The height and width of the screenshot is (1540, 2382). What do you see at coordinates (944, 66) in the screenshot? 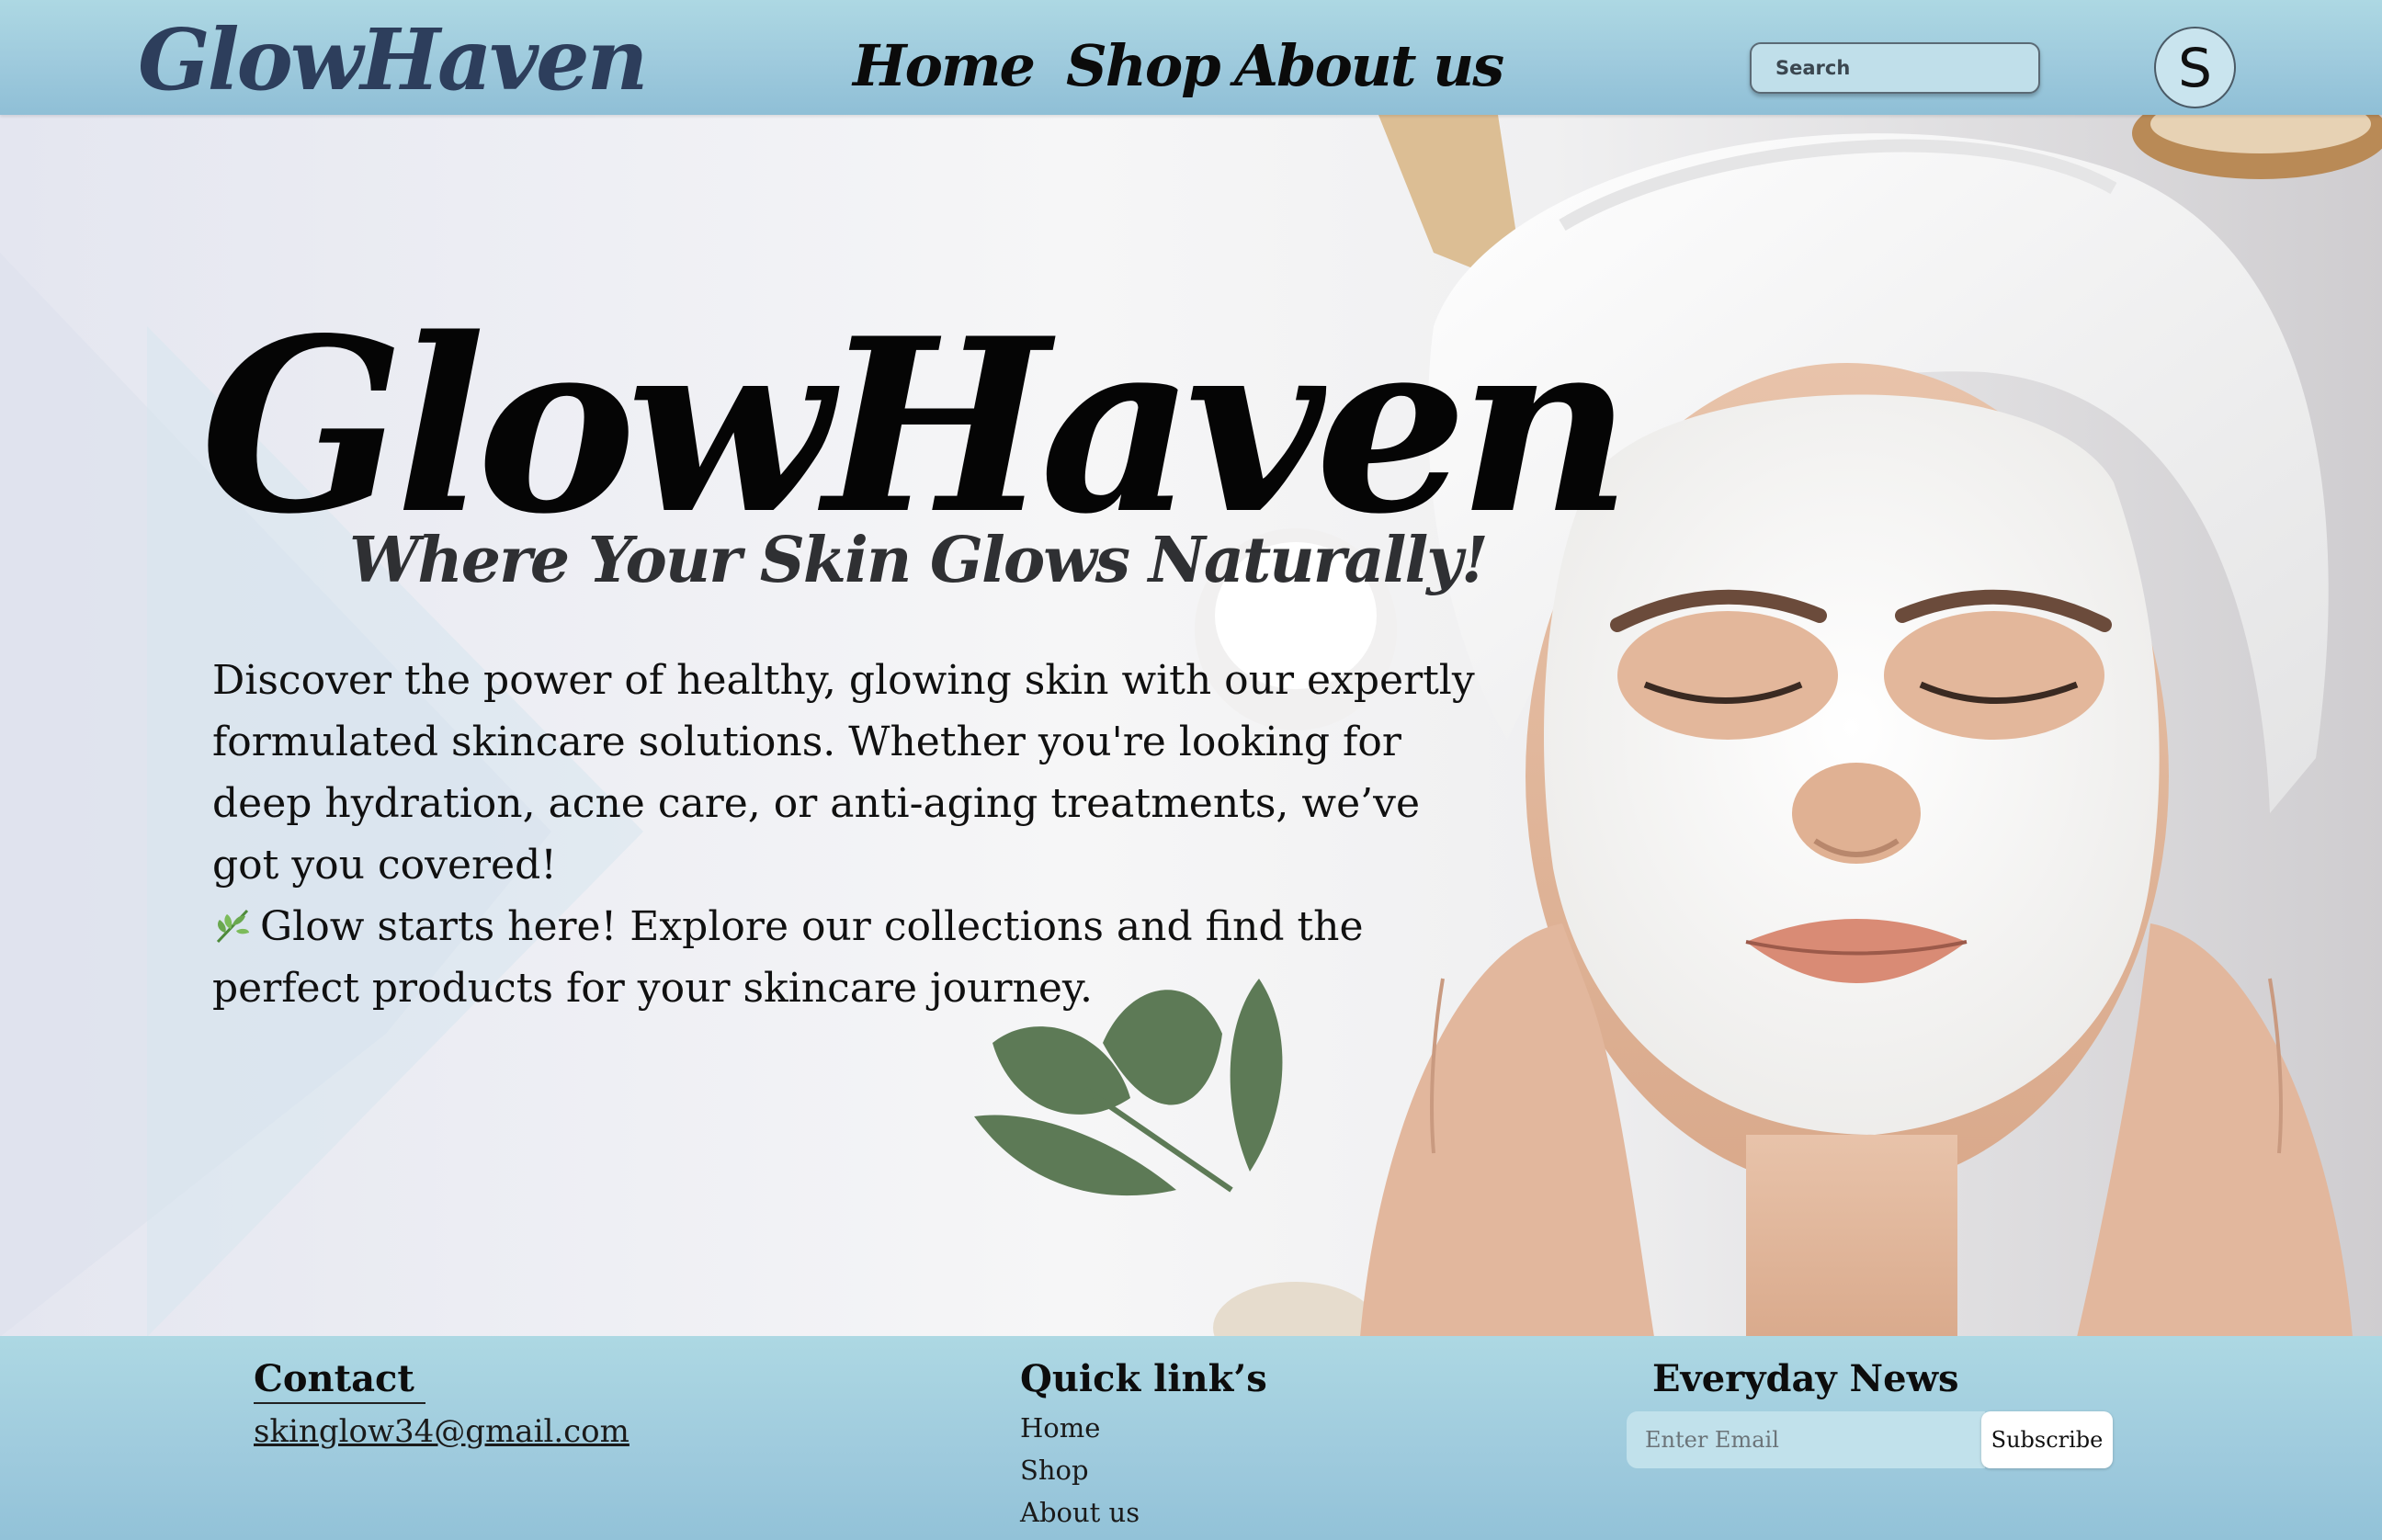
I see `nav-link-home: Home` at bounding box center [944, 66].